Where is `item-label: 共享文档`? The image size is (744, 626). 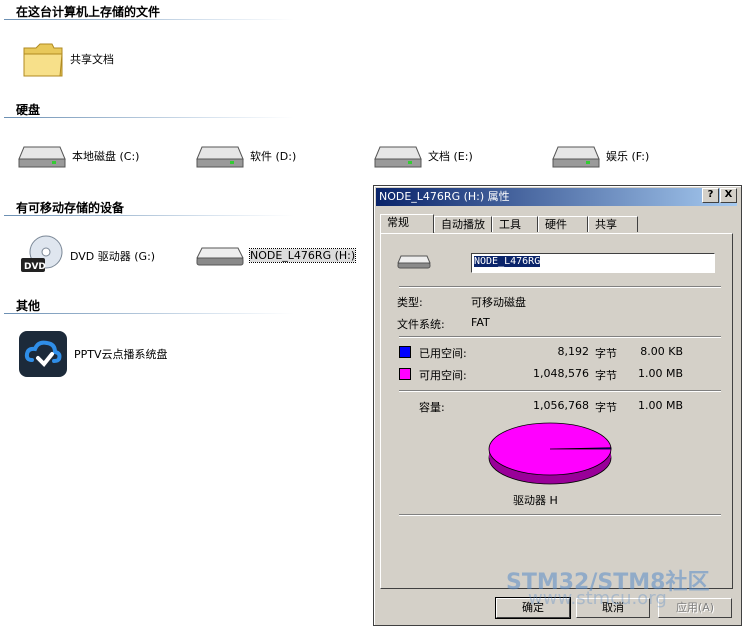
item-label: 共享文档 is located at coordinates (92, 59).